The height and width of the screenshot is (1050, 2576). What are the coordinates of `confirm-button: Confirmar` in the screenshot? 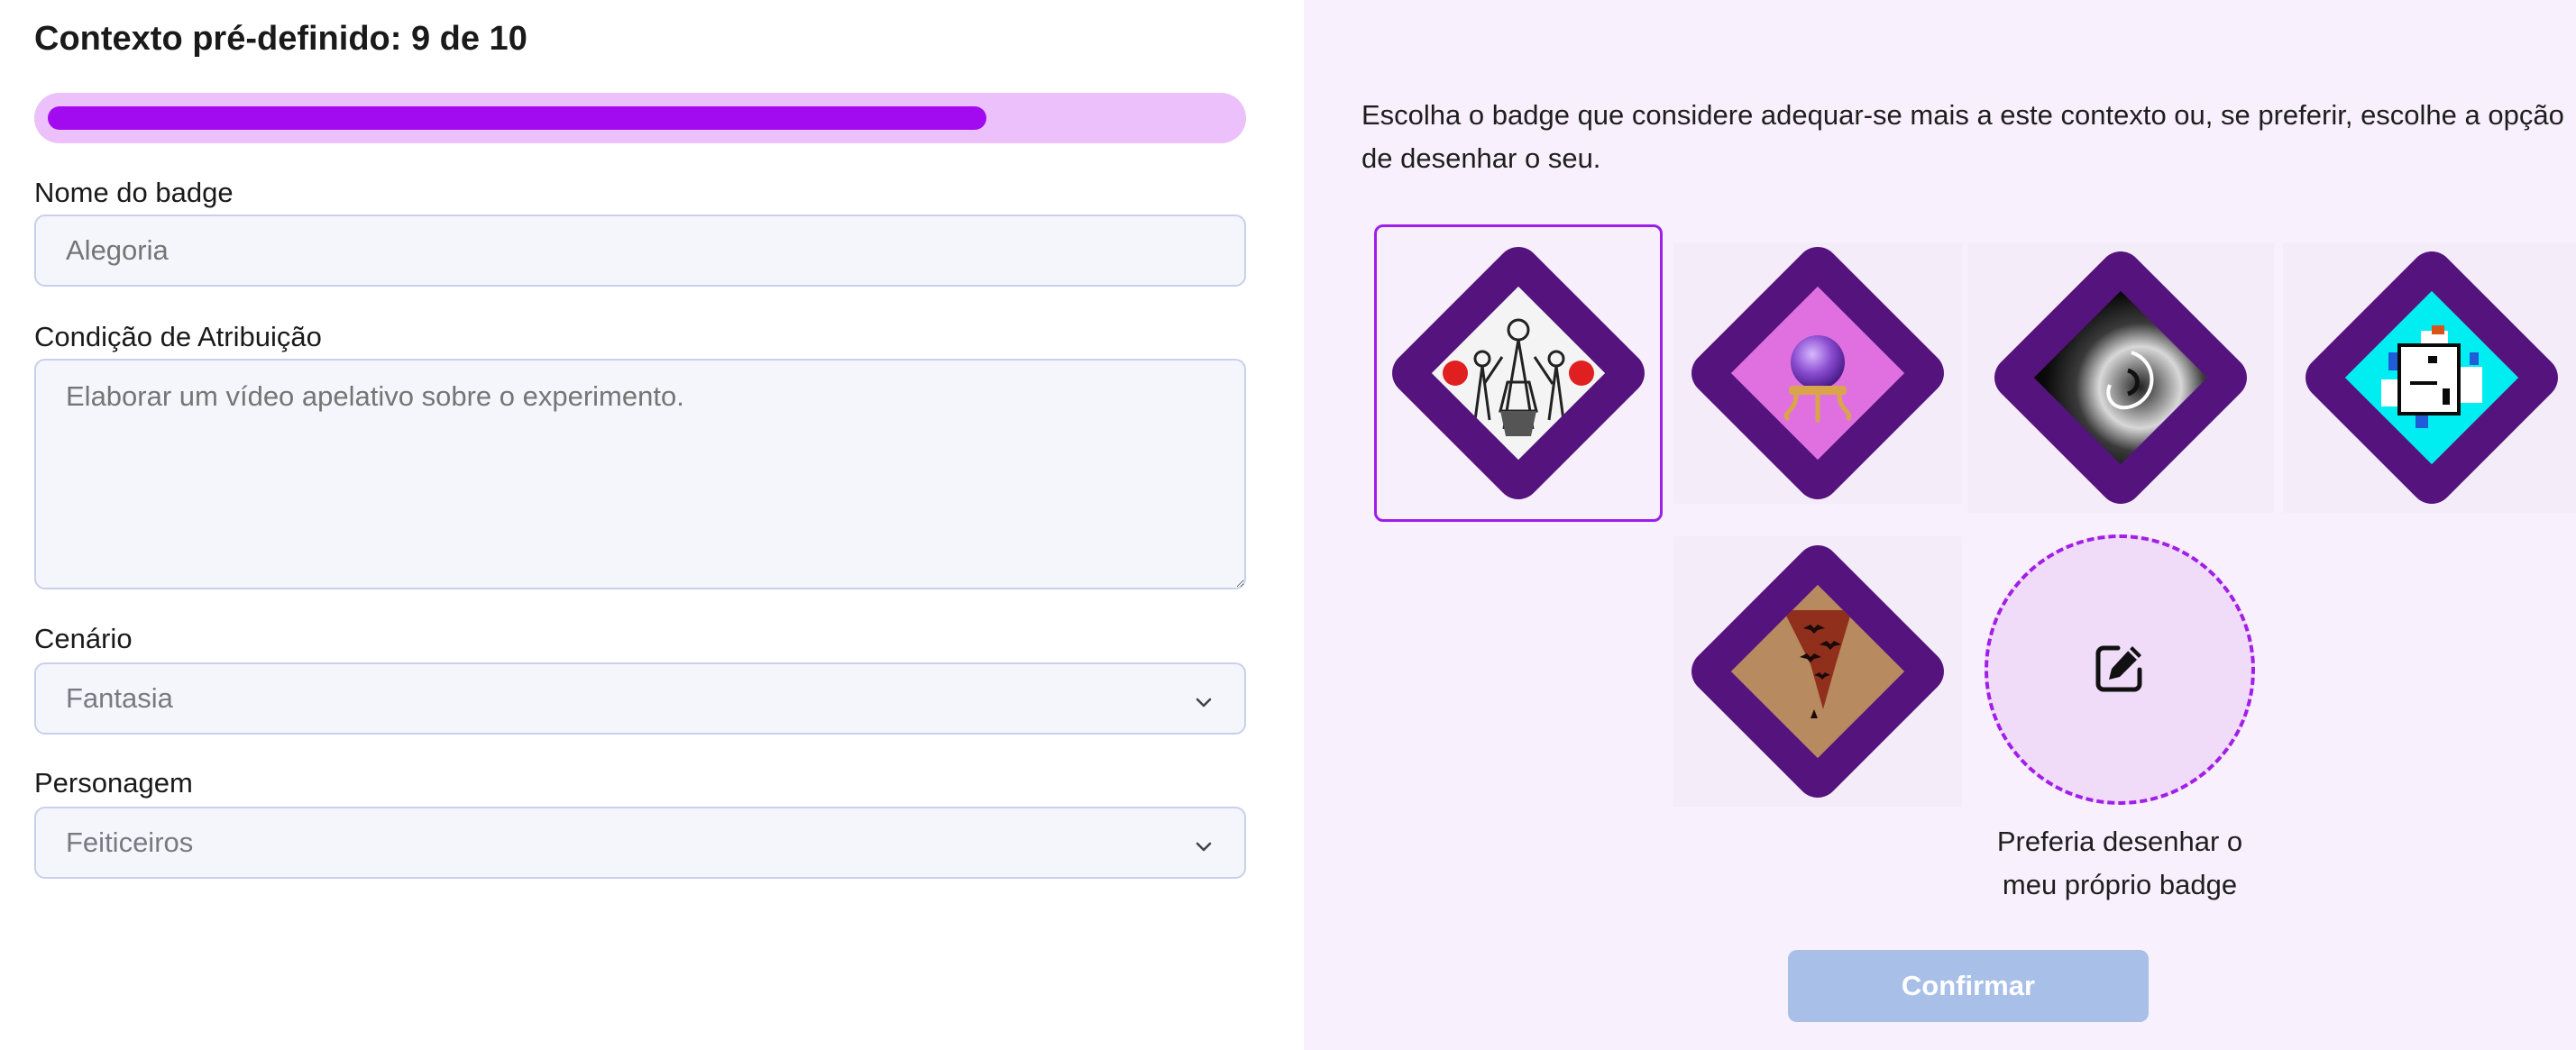 It's located at (1968, 986).